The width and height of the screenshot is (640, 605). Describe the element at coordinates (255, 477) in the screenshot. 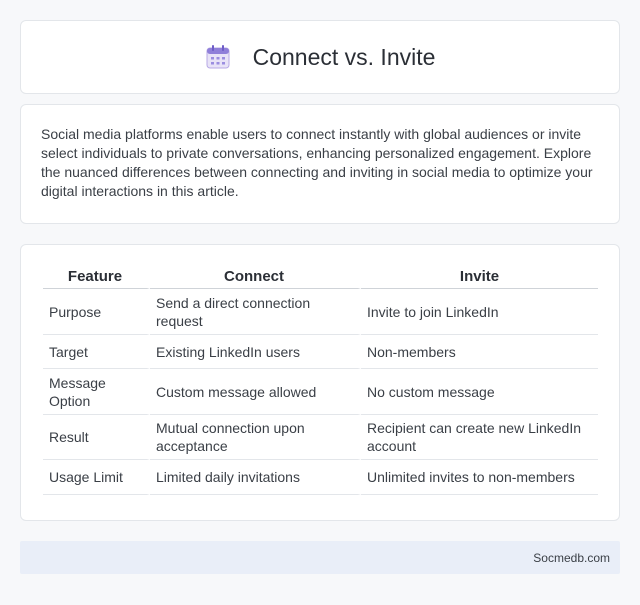

I see `connect-cell: Limited daily invitations` at that location.